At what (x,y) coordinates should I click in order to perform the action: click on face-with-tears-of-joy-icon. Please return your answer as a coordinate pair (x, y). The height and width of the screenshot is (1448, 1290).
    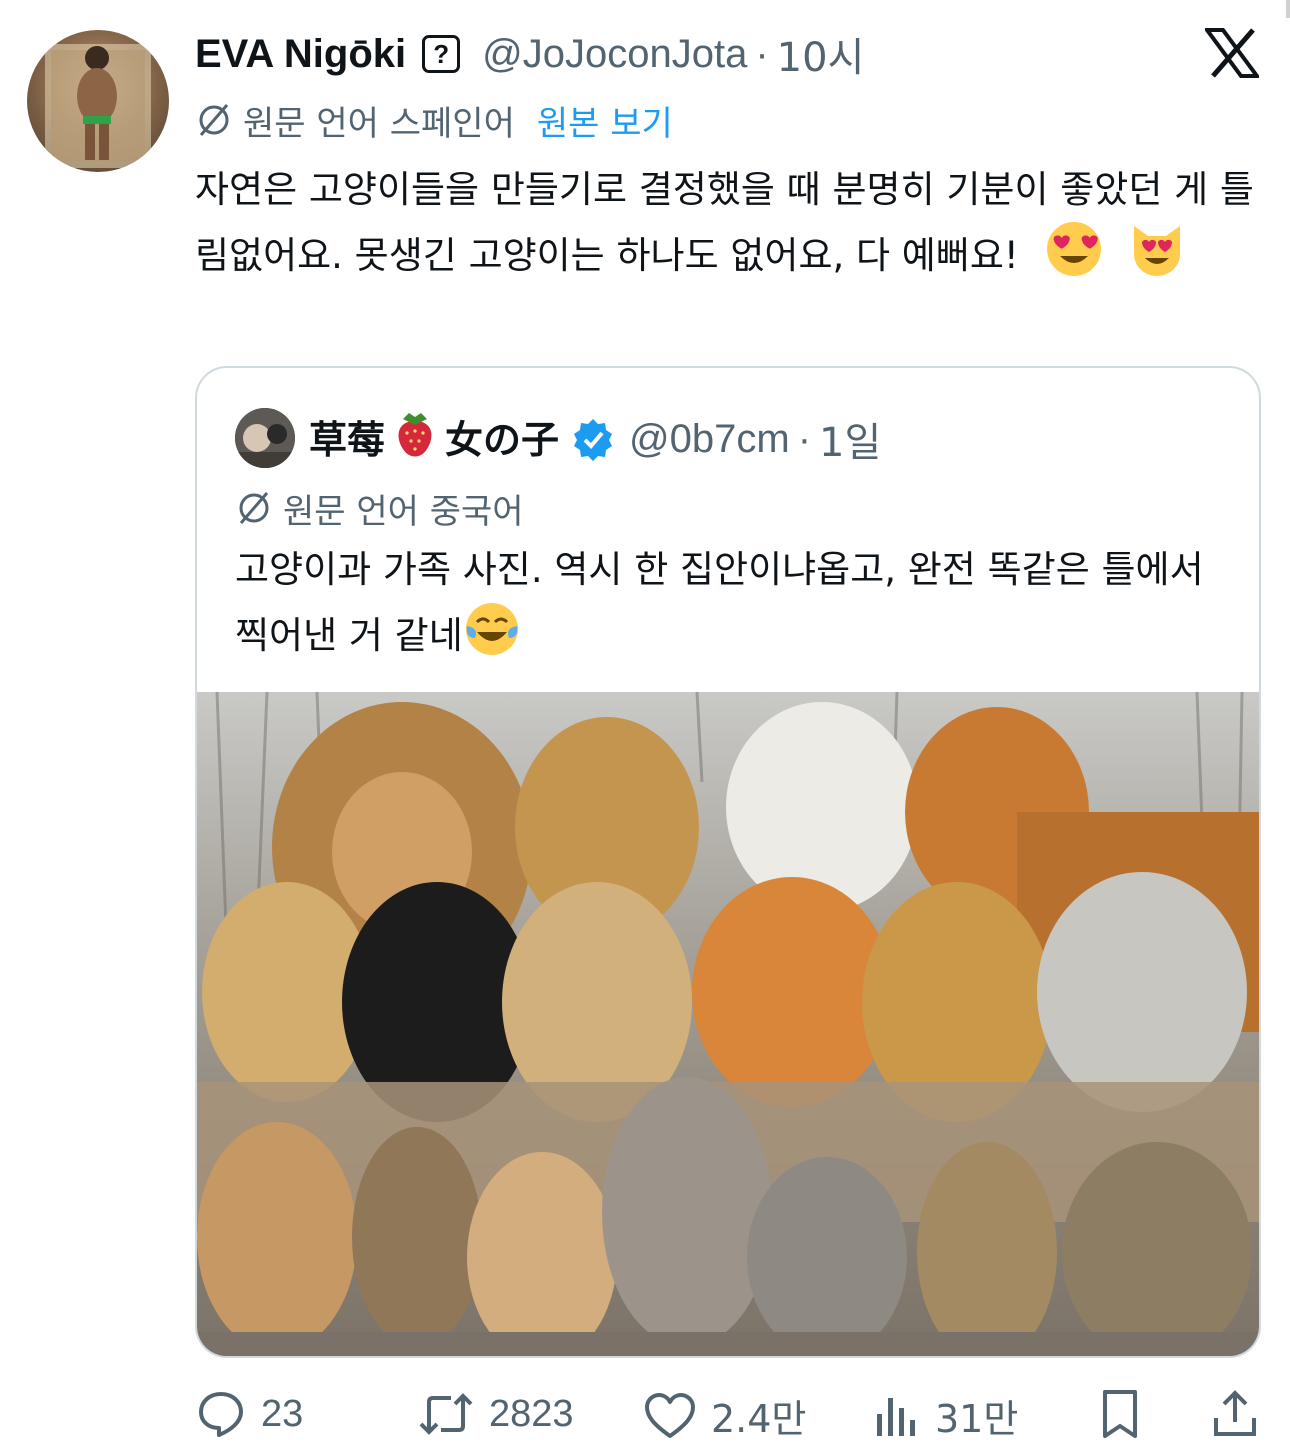
    Looking at the image, I should click on (492, 638).